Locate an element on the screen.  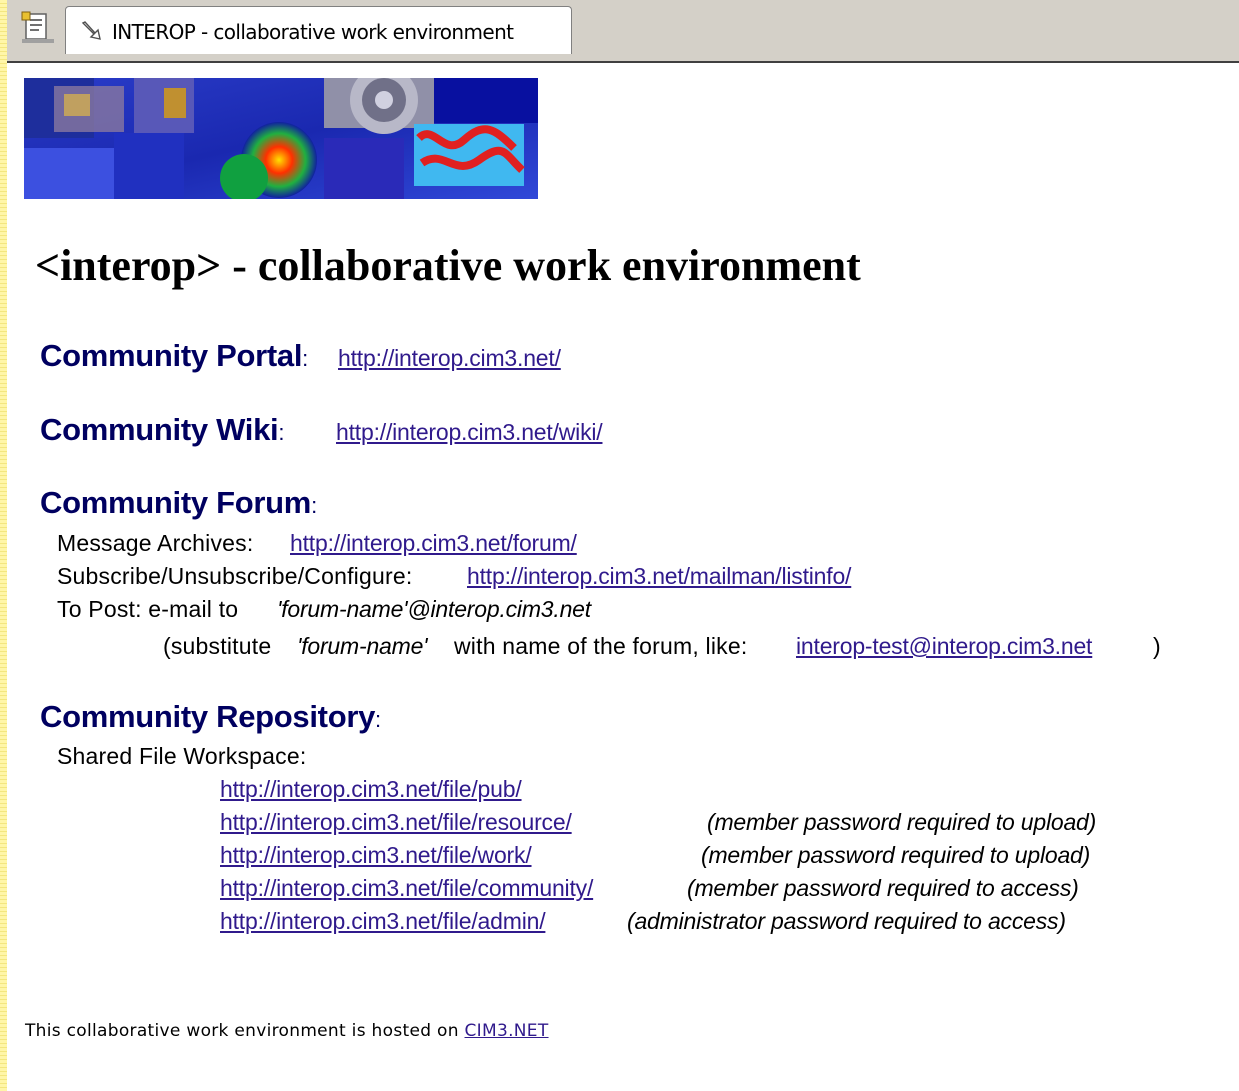
message-archives-label: Message Archives: is located at coordinates (155, 543).